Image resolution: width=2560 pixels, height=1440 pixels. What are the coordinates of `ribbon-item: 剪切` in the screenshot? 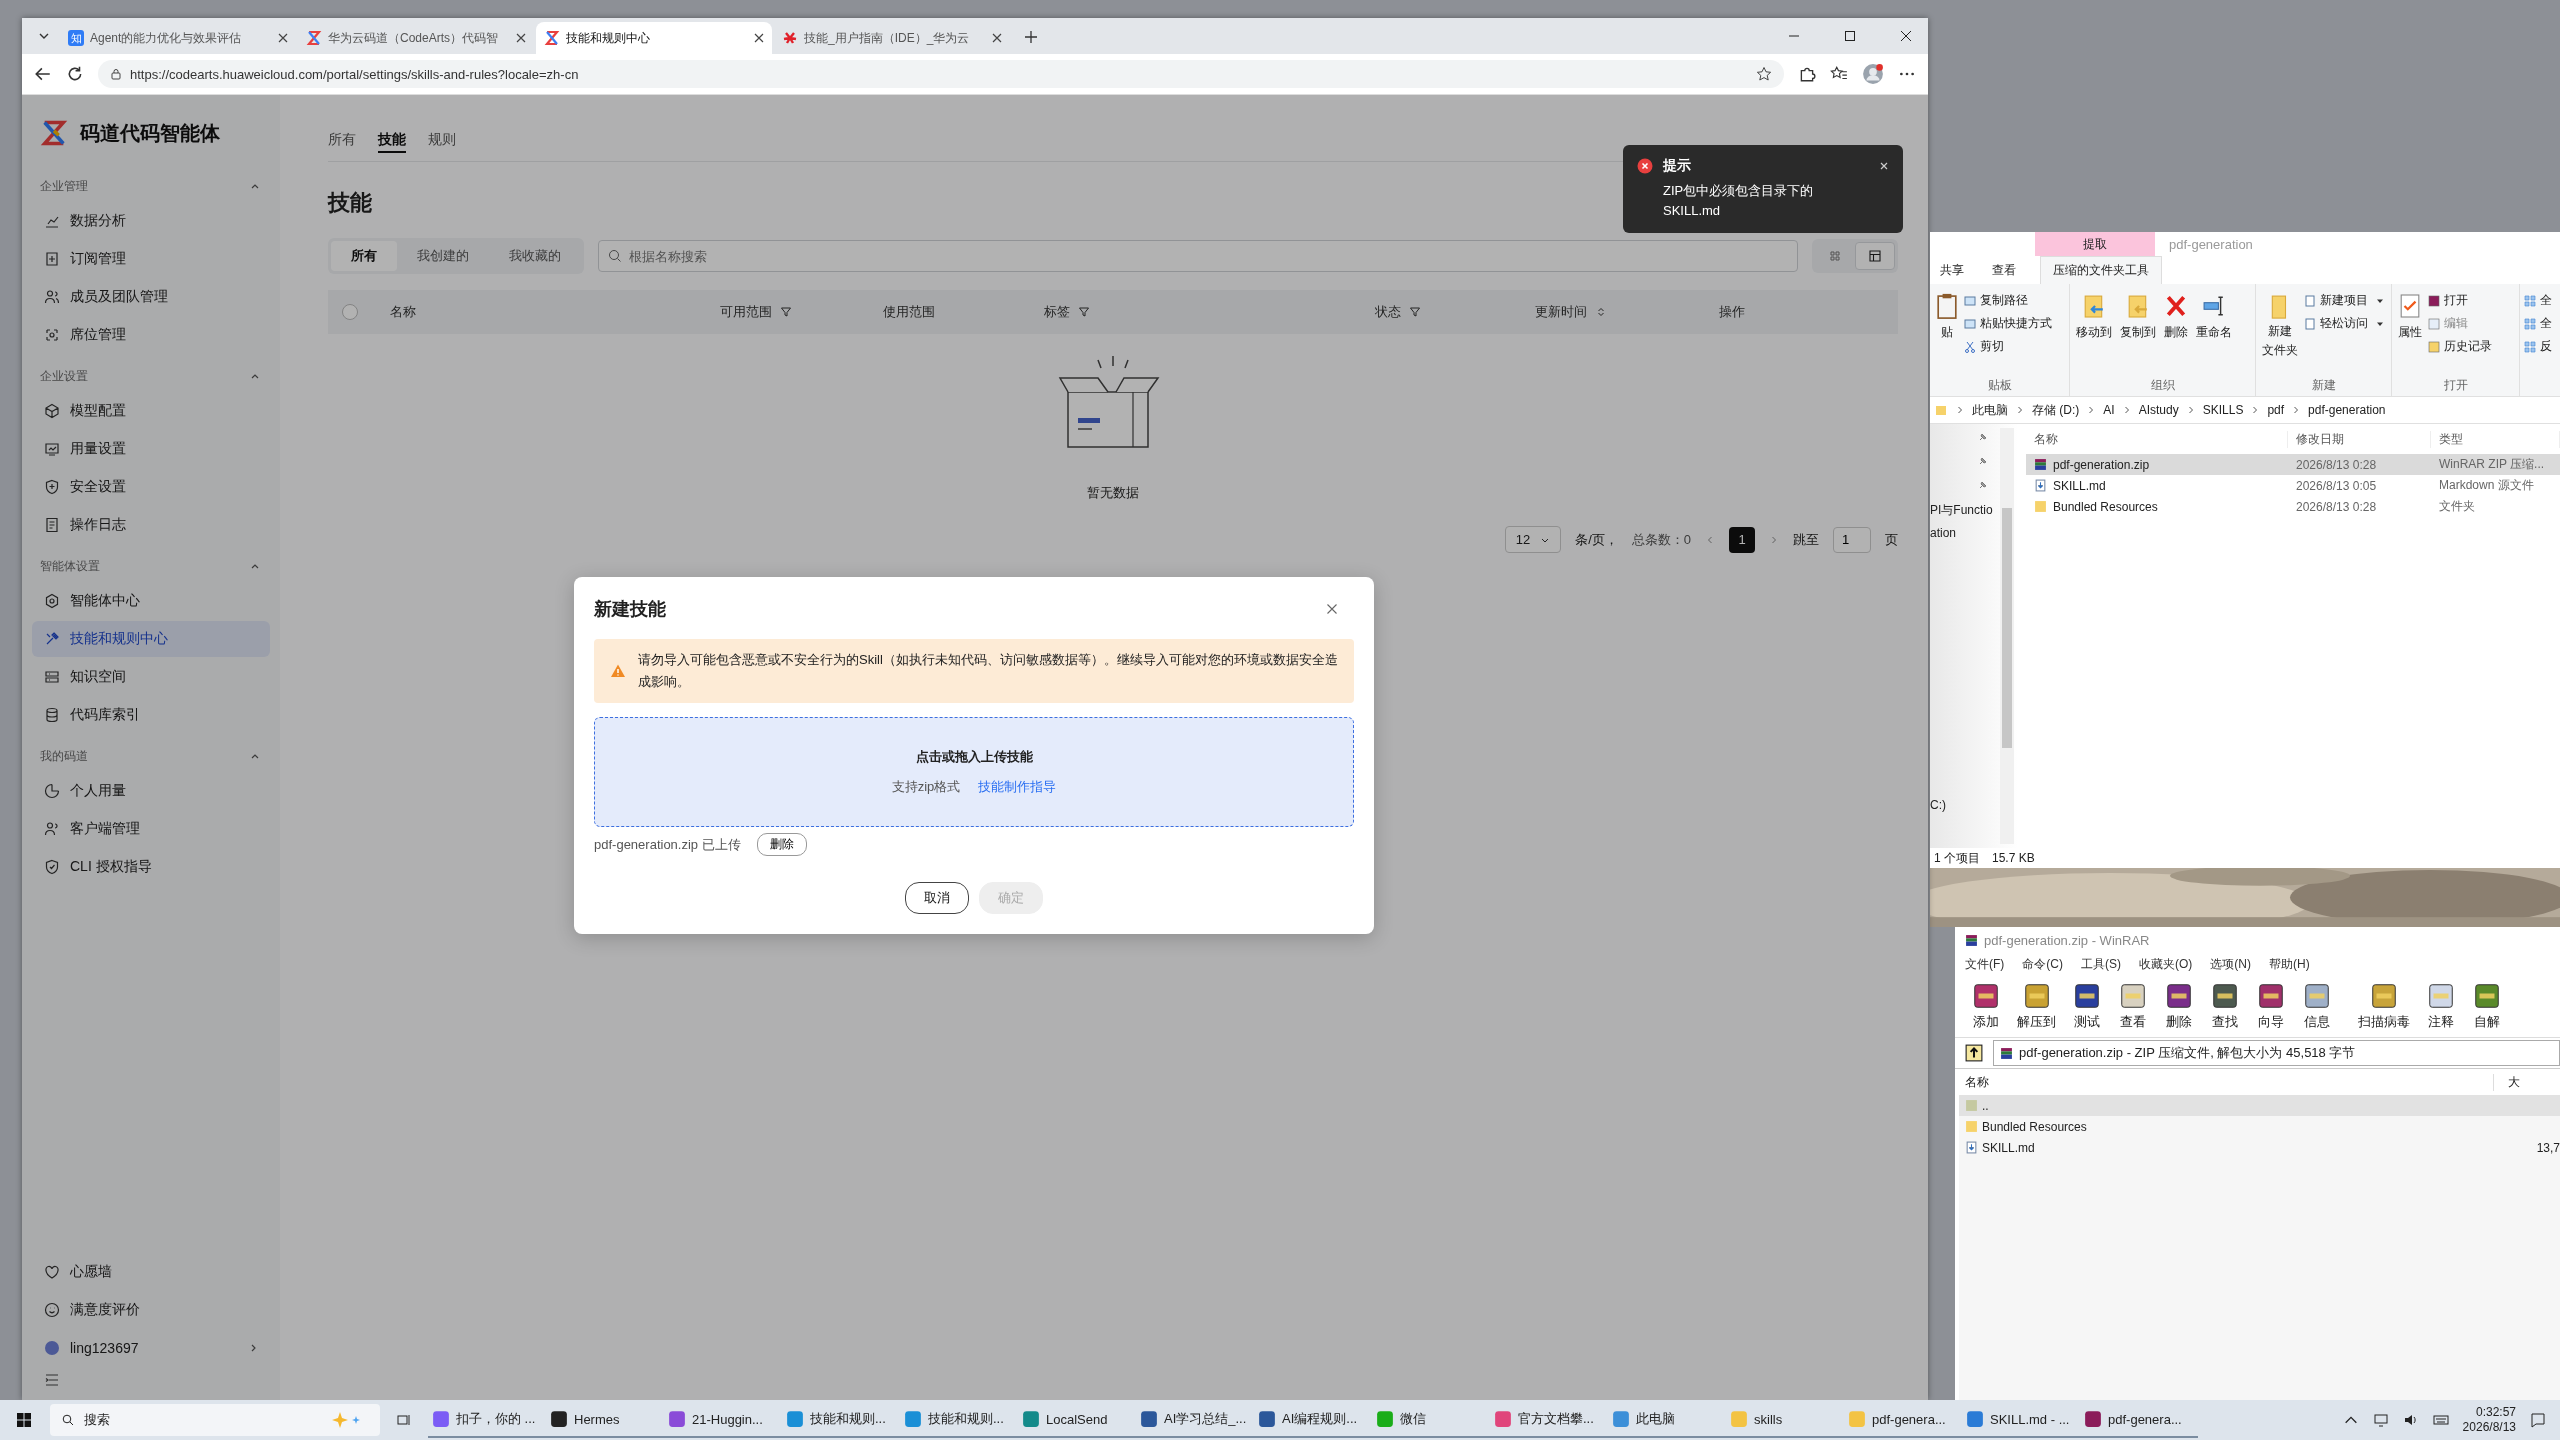 It's located at (2008, 346).